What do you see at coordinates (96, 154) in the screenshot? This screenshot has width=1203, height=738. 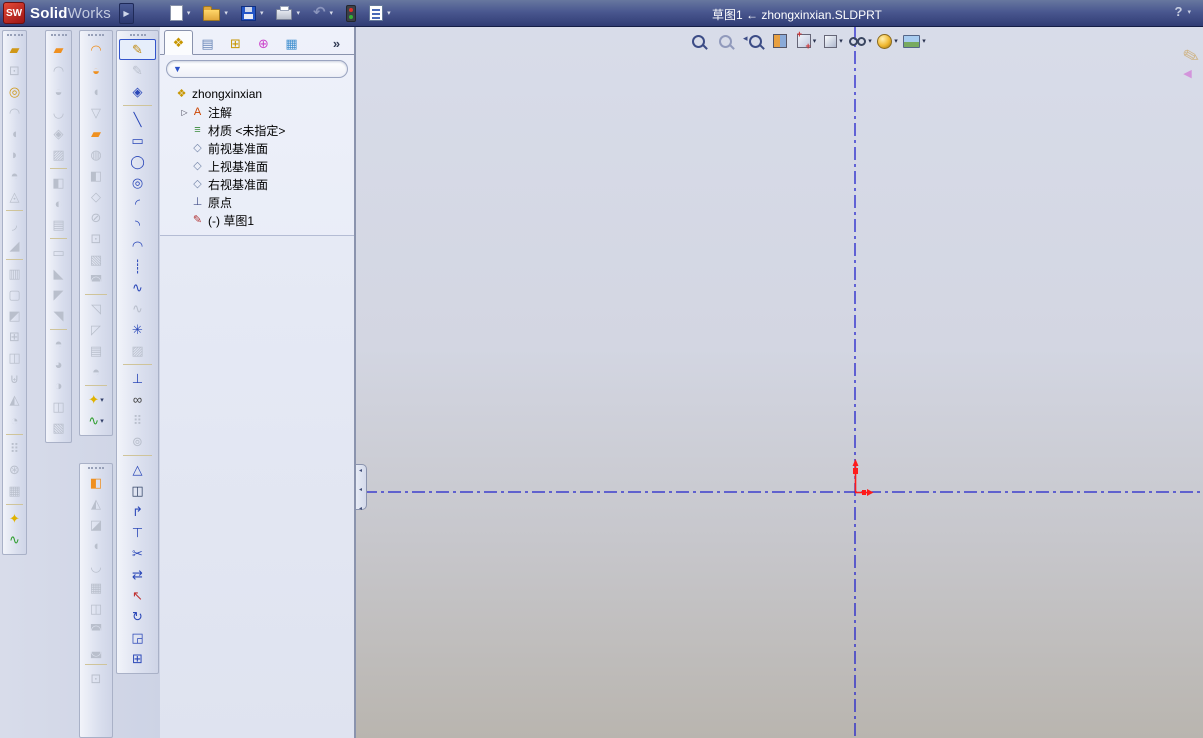 I see `filled-surface-button: ◍` at bounding box center [96, 154].